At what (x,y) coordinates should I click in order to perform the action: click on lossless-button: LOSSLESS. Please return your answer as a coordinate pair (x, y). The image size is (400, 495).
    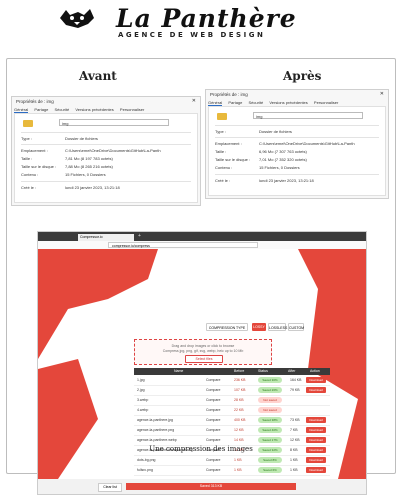
    Looking at the image, I should click on (277, 327).